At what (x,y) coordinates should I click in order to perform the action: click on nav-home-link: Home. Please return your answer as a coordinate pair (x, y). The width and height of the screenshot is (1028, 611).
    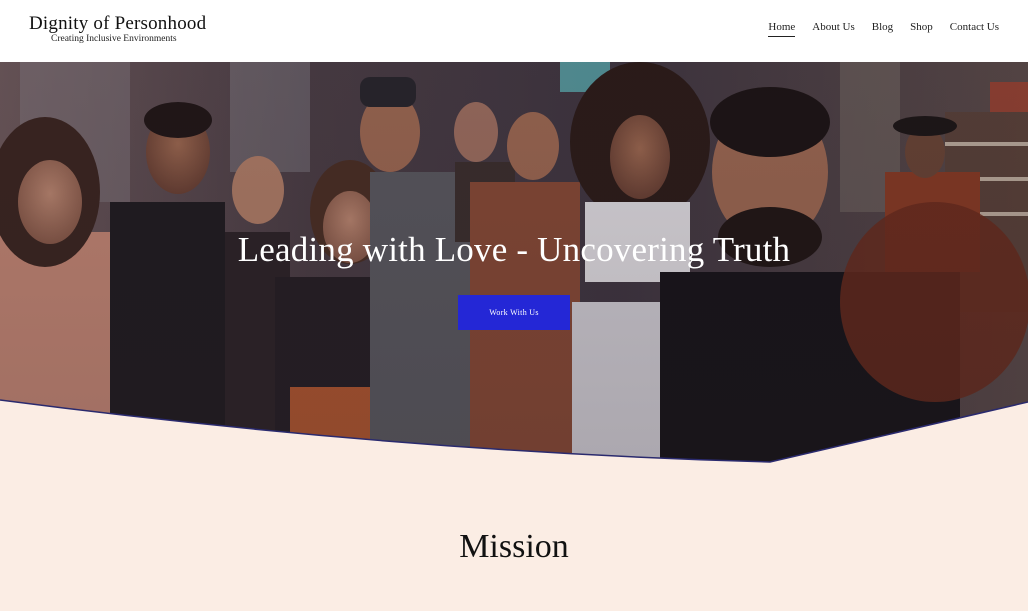
    Looking at the image, I should click on (782, 29).